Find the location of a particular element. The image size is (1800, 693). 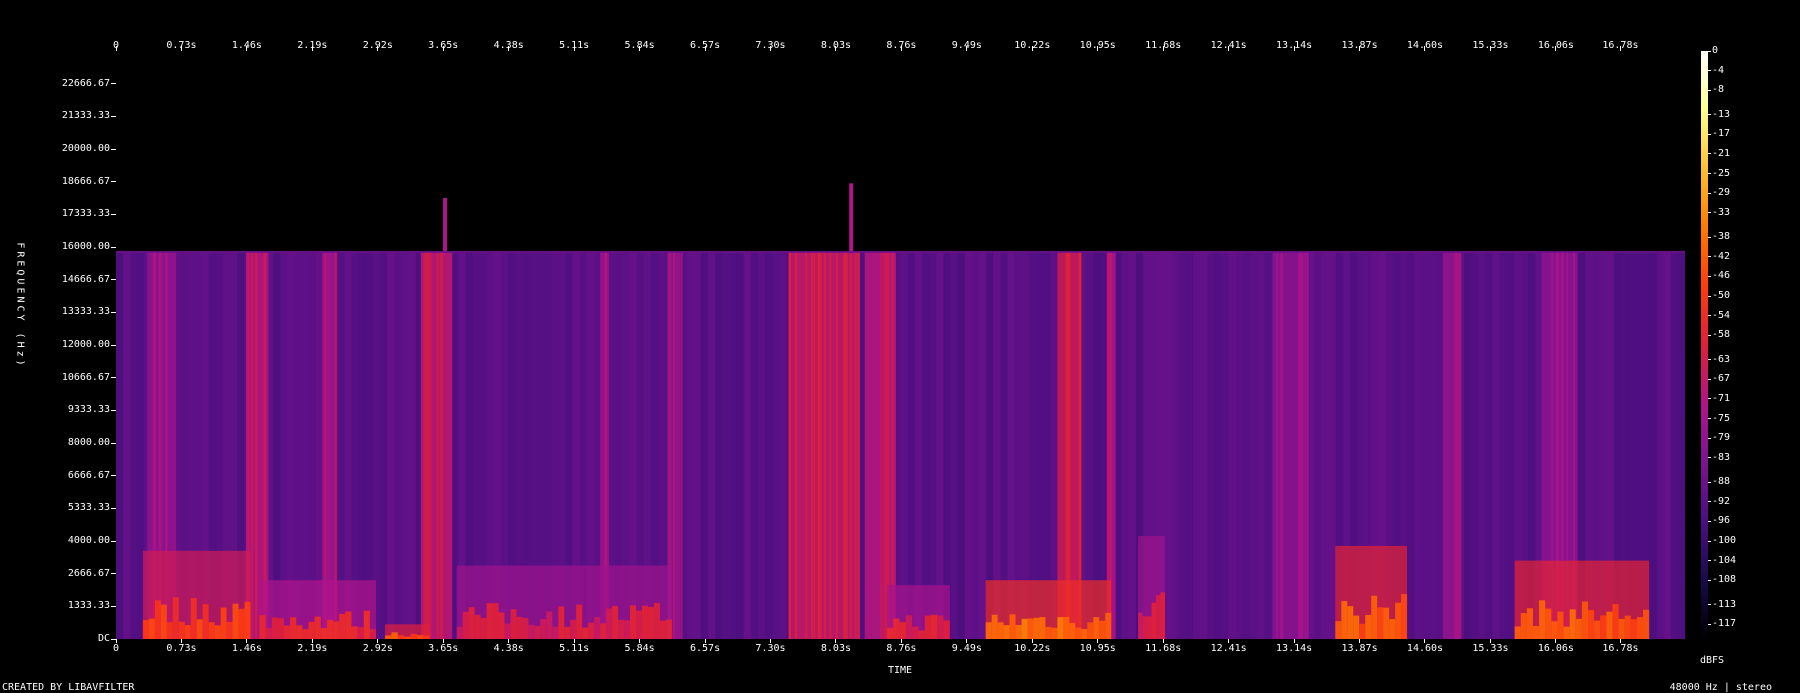

colorbar-tick-label: -71 is located at coordinates (1721, 398).